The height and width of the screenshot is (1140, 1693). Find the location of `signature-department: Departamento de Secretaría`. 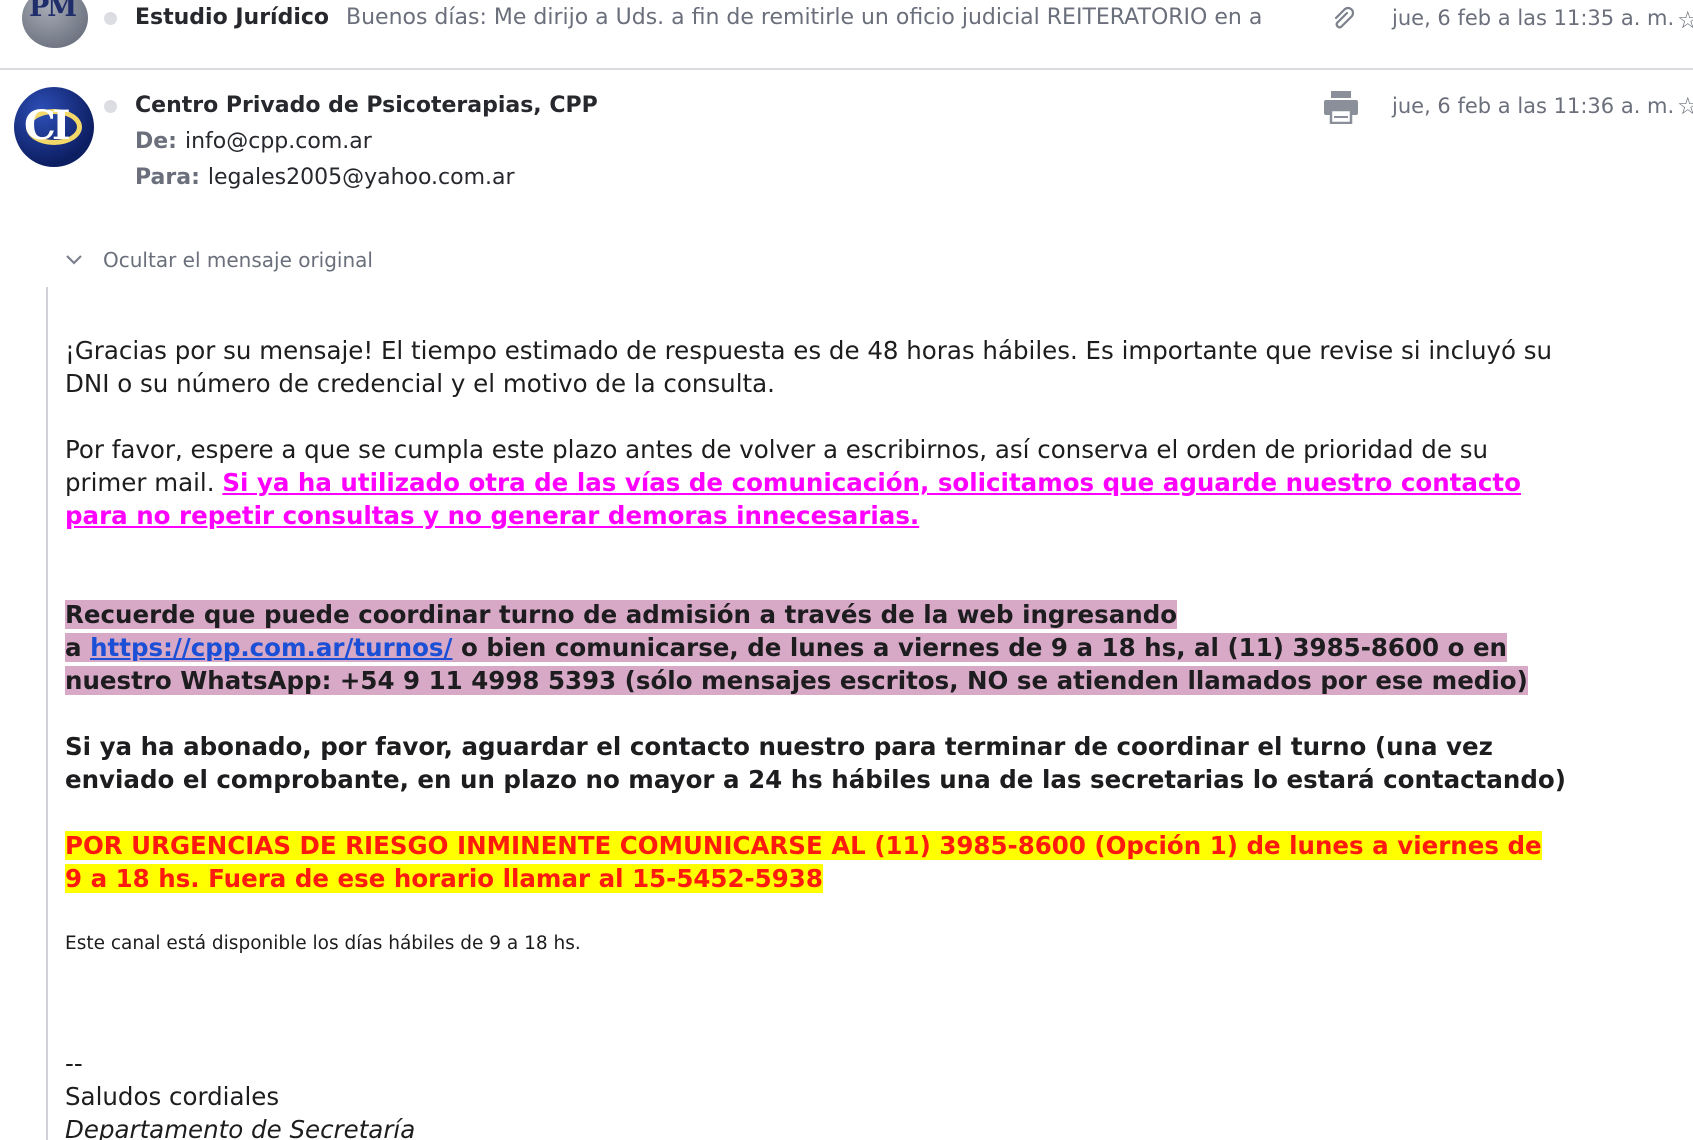

signature-department: Departamento de Secretaría is located at coordinates (240, 1127).